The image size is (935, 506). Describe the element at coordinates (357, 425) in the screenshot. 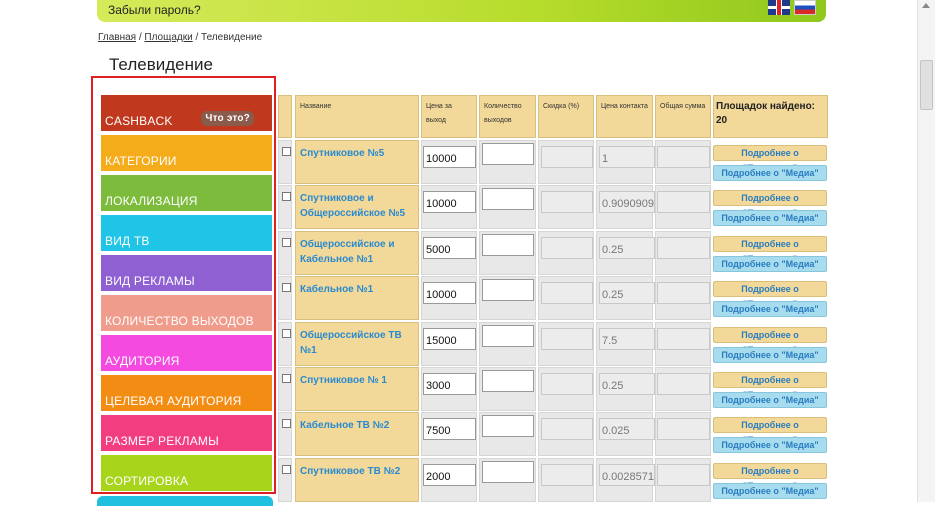

I see `venue-name-link: Кабельное ТВ №2` at that location.